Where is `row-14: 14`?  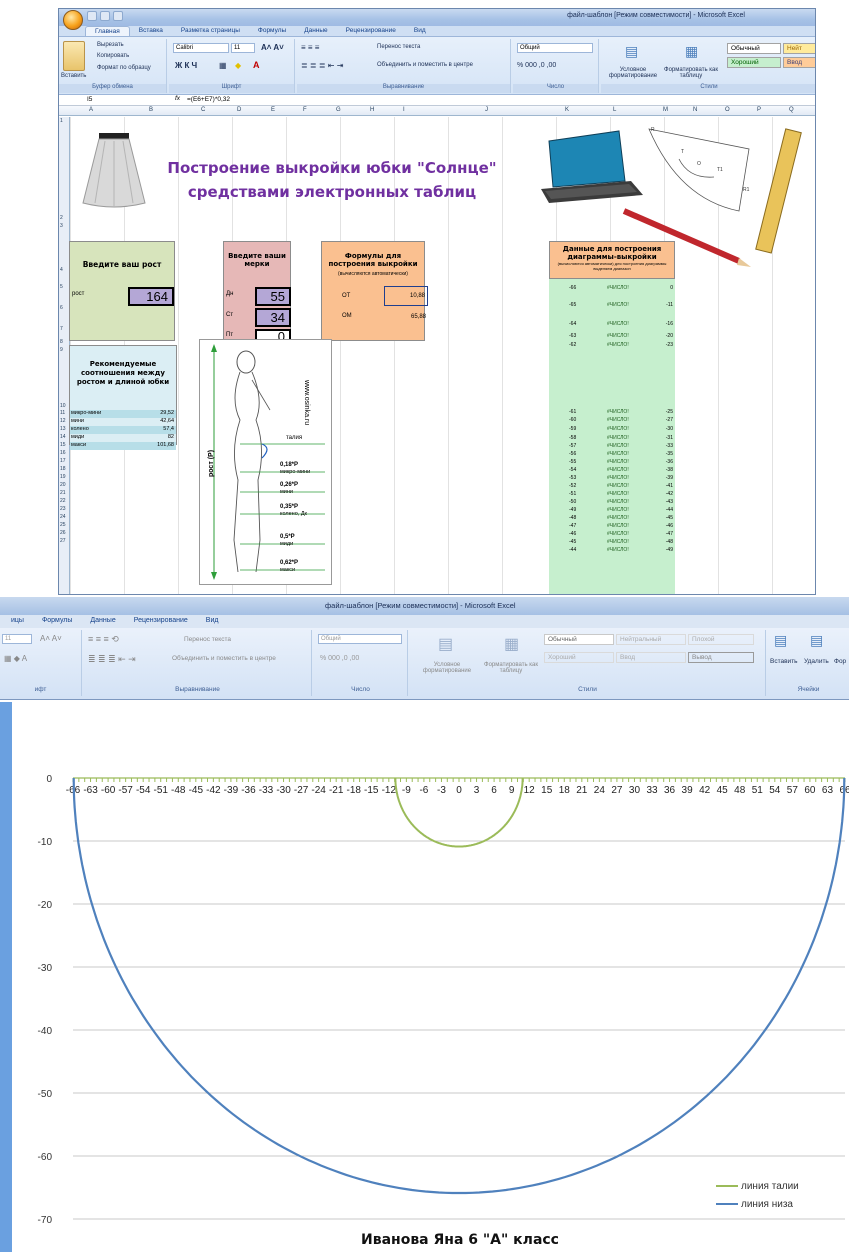
row-14: 14 is located at coordinates (63, 437).